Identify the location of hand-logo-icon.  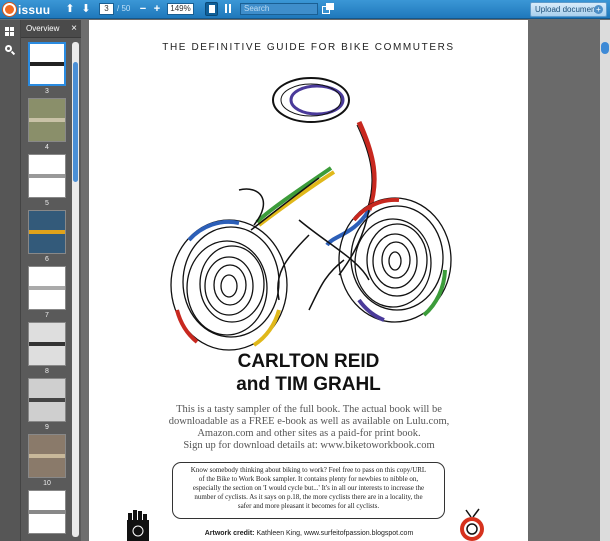
(138, 525).